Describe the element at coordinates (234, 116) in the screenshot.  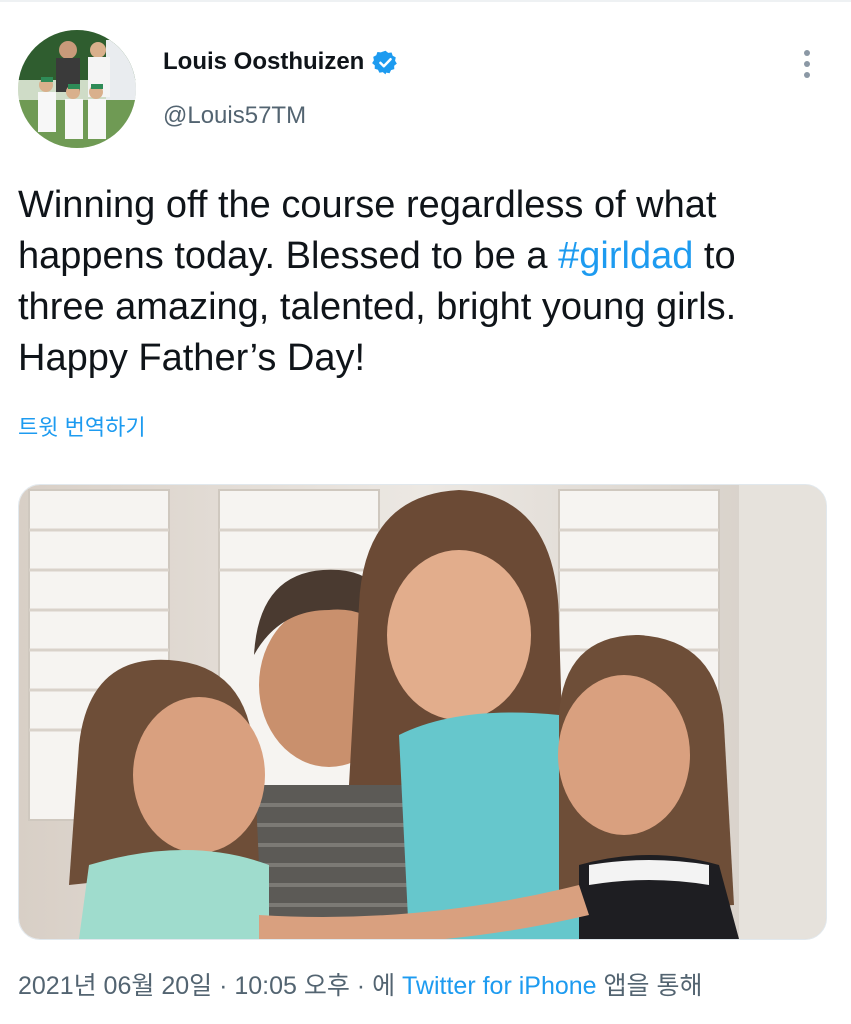
I see `author-handle: @Louis57TM` at that location.